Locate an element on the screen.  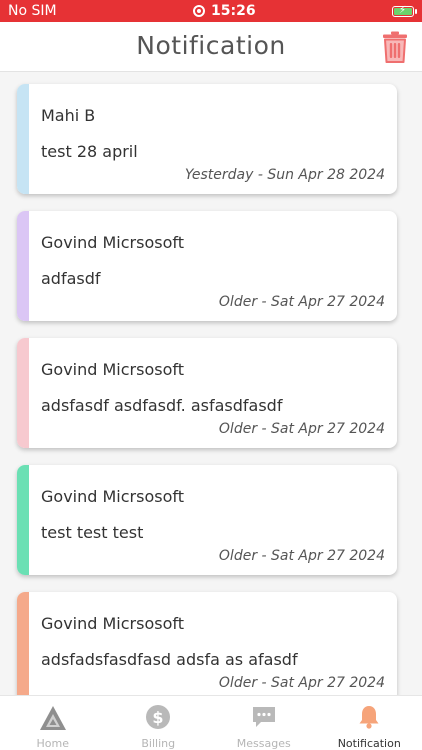
carrier-label: No SIM is located at coordinates (32, 11).